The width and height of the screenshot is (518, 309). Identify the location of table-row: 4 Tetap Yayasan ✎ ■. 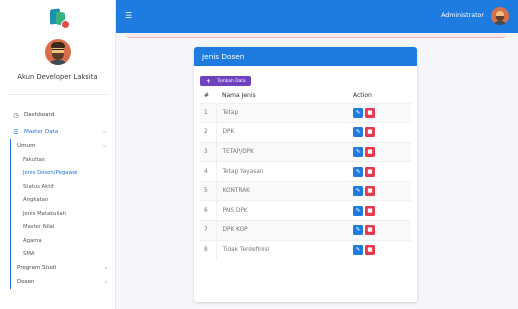
(305, 171).